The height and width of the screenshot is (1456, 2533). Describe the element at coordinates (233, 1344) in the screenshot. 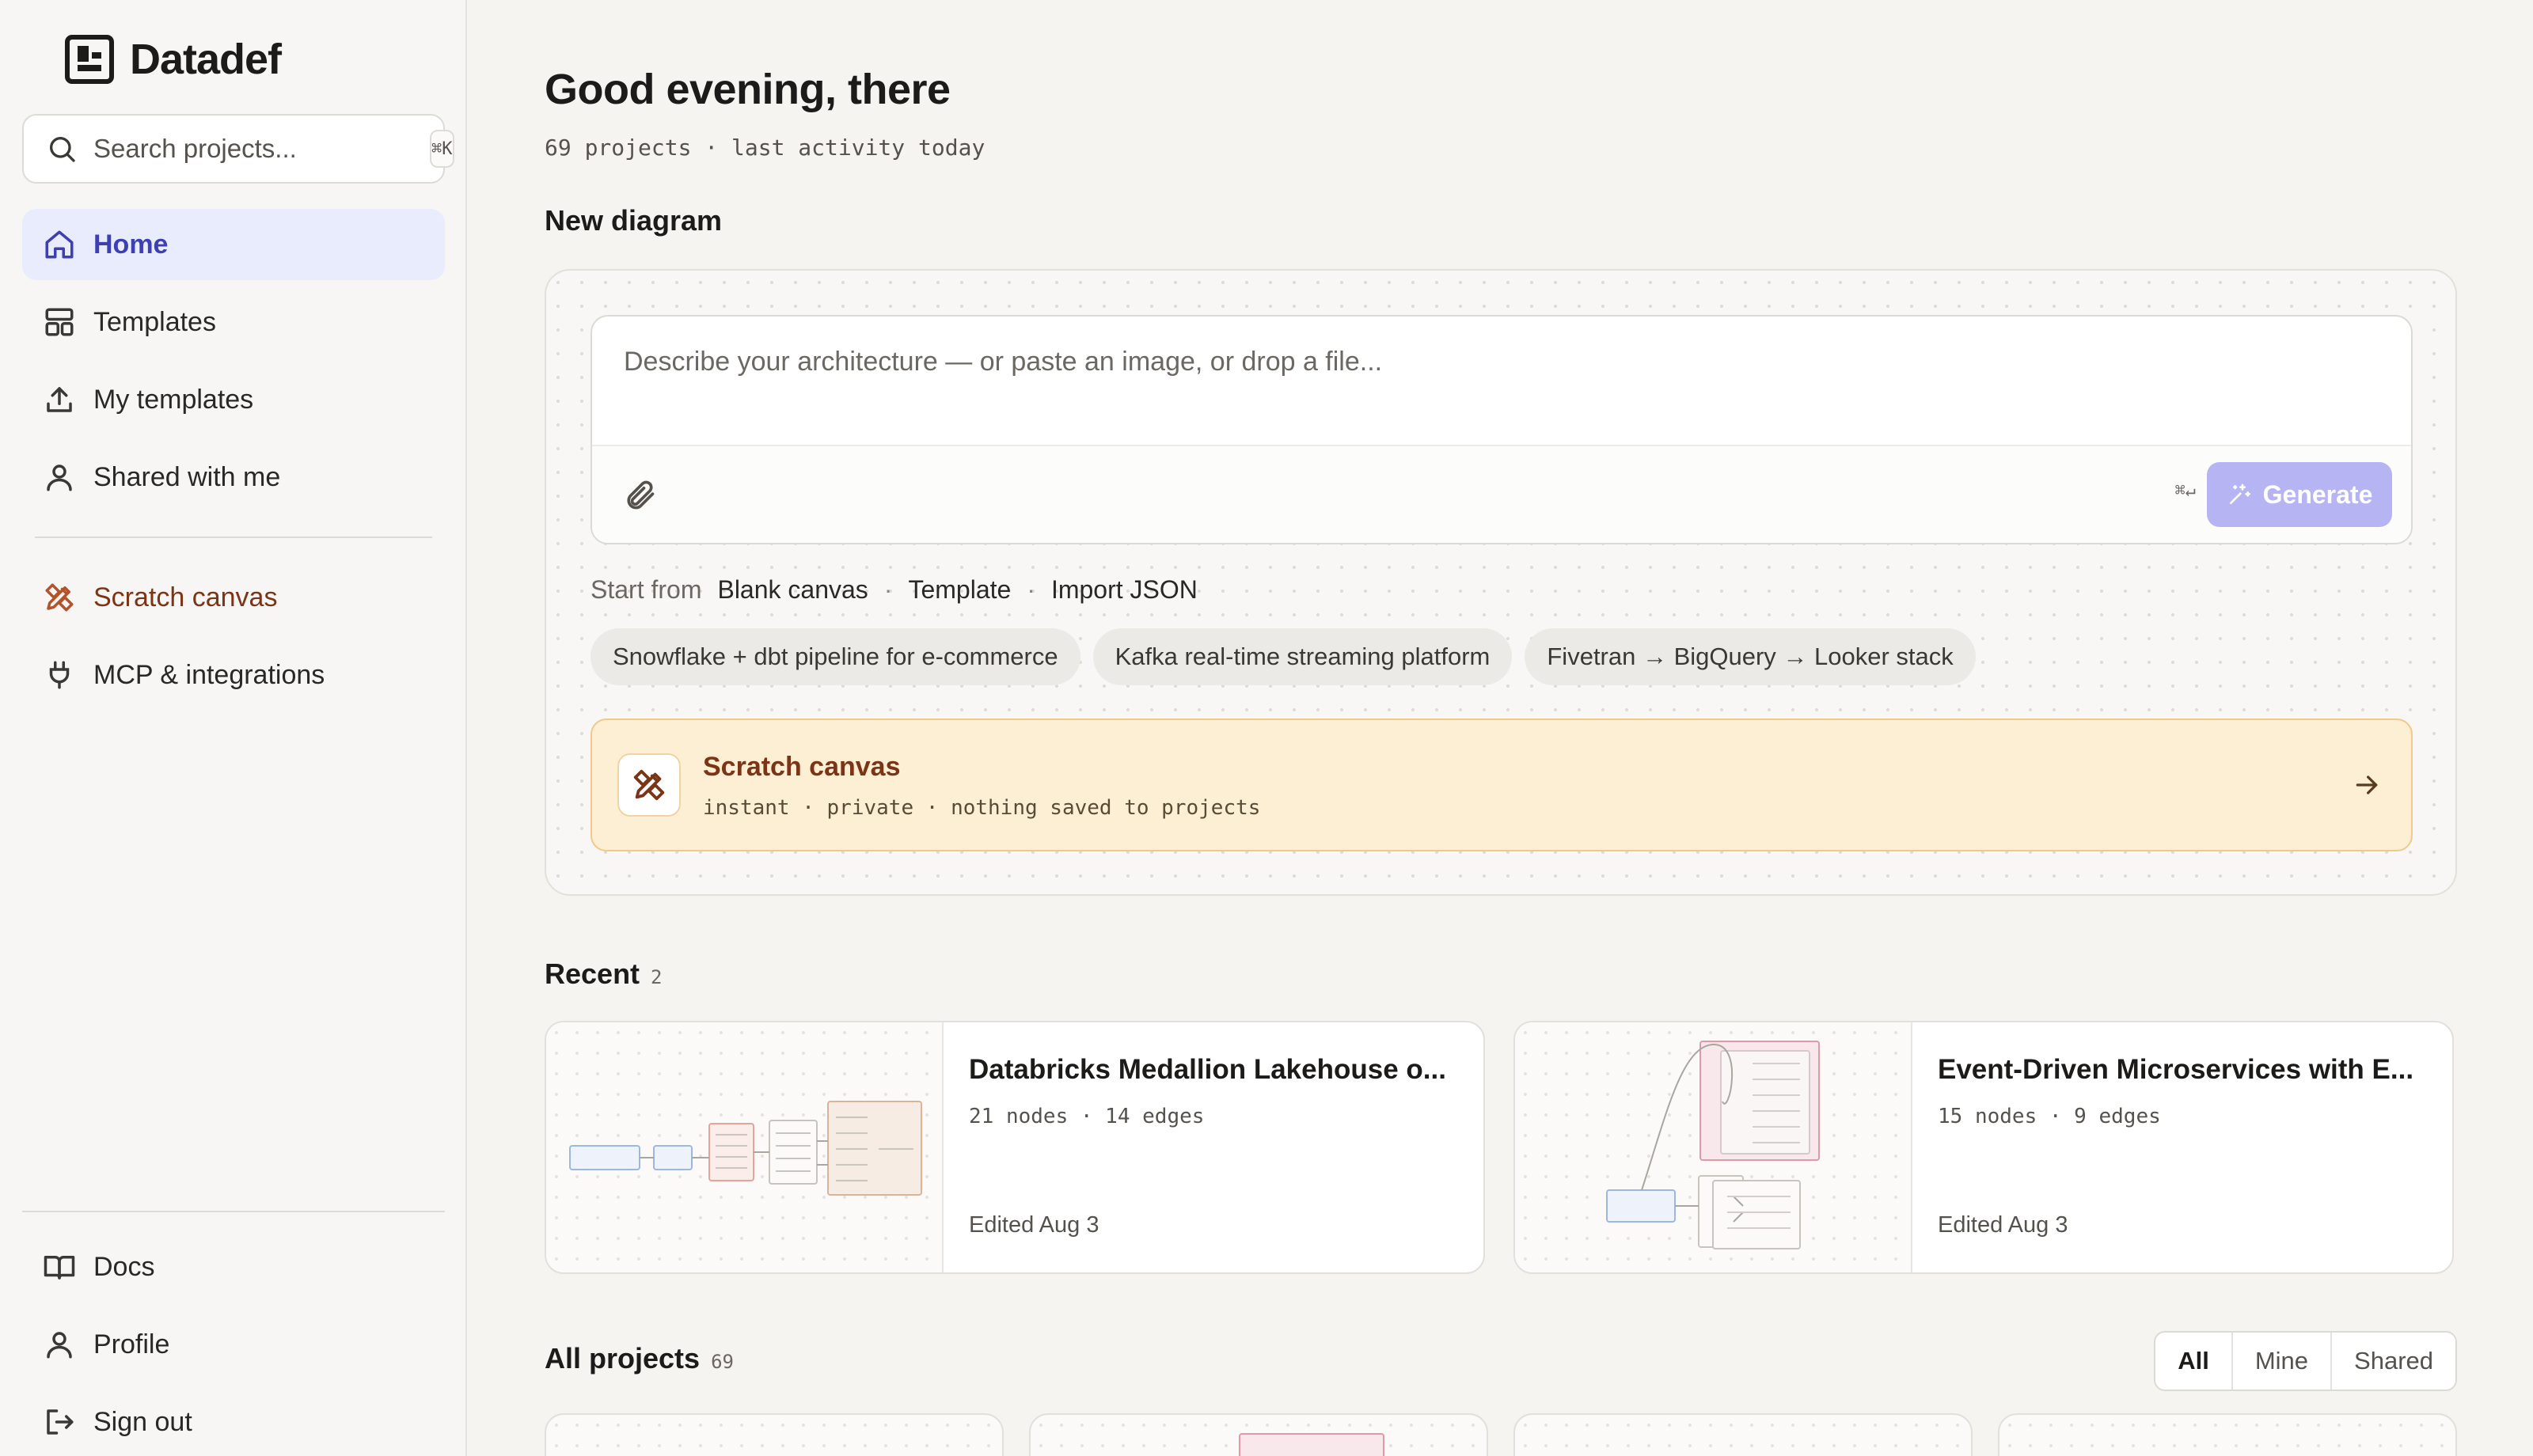

I see `sidebar-item-profile: Profile` at that location.